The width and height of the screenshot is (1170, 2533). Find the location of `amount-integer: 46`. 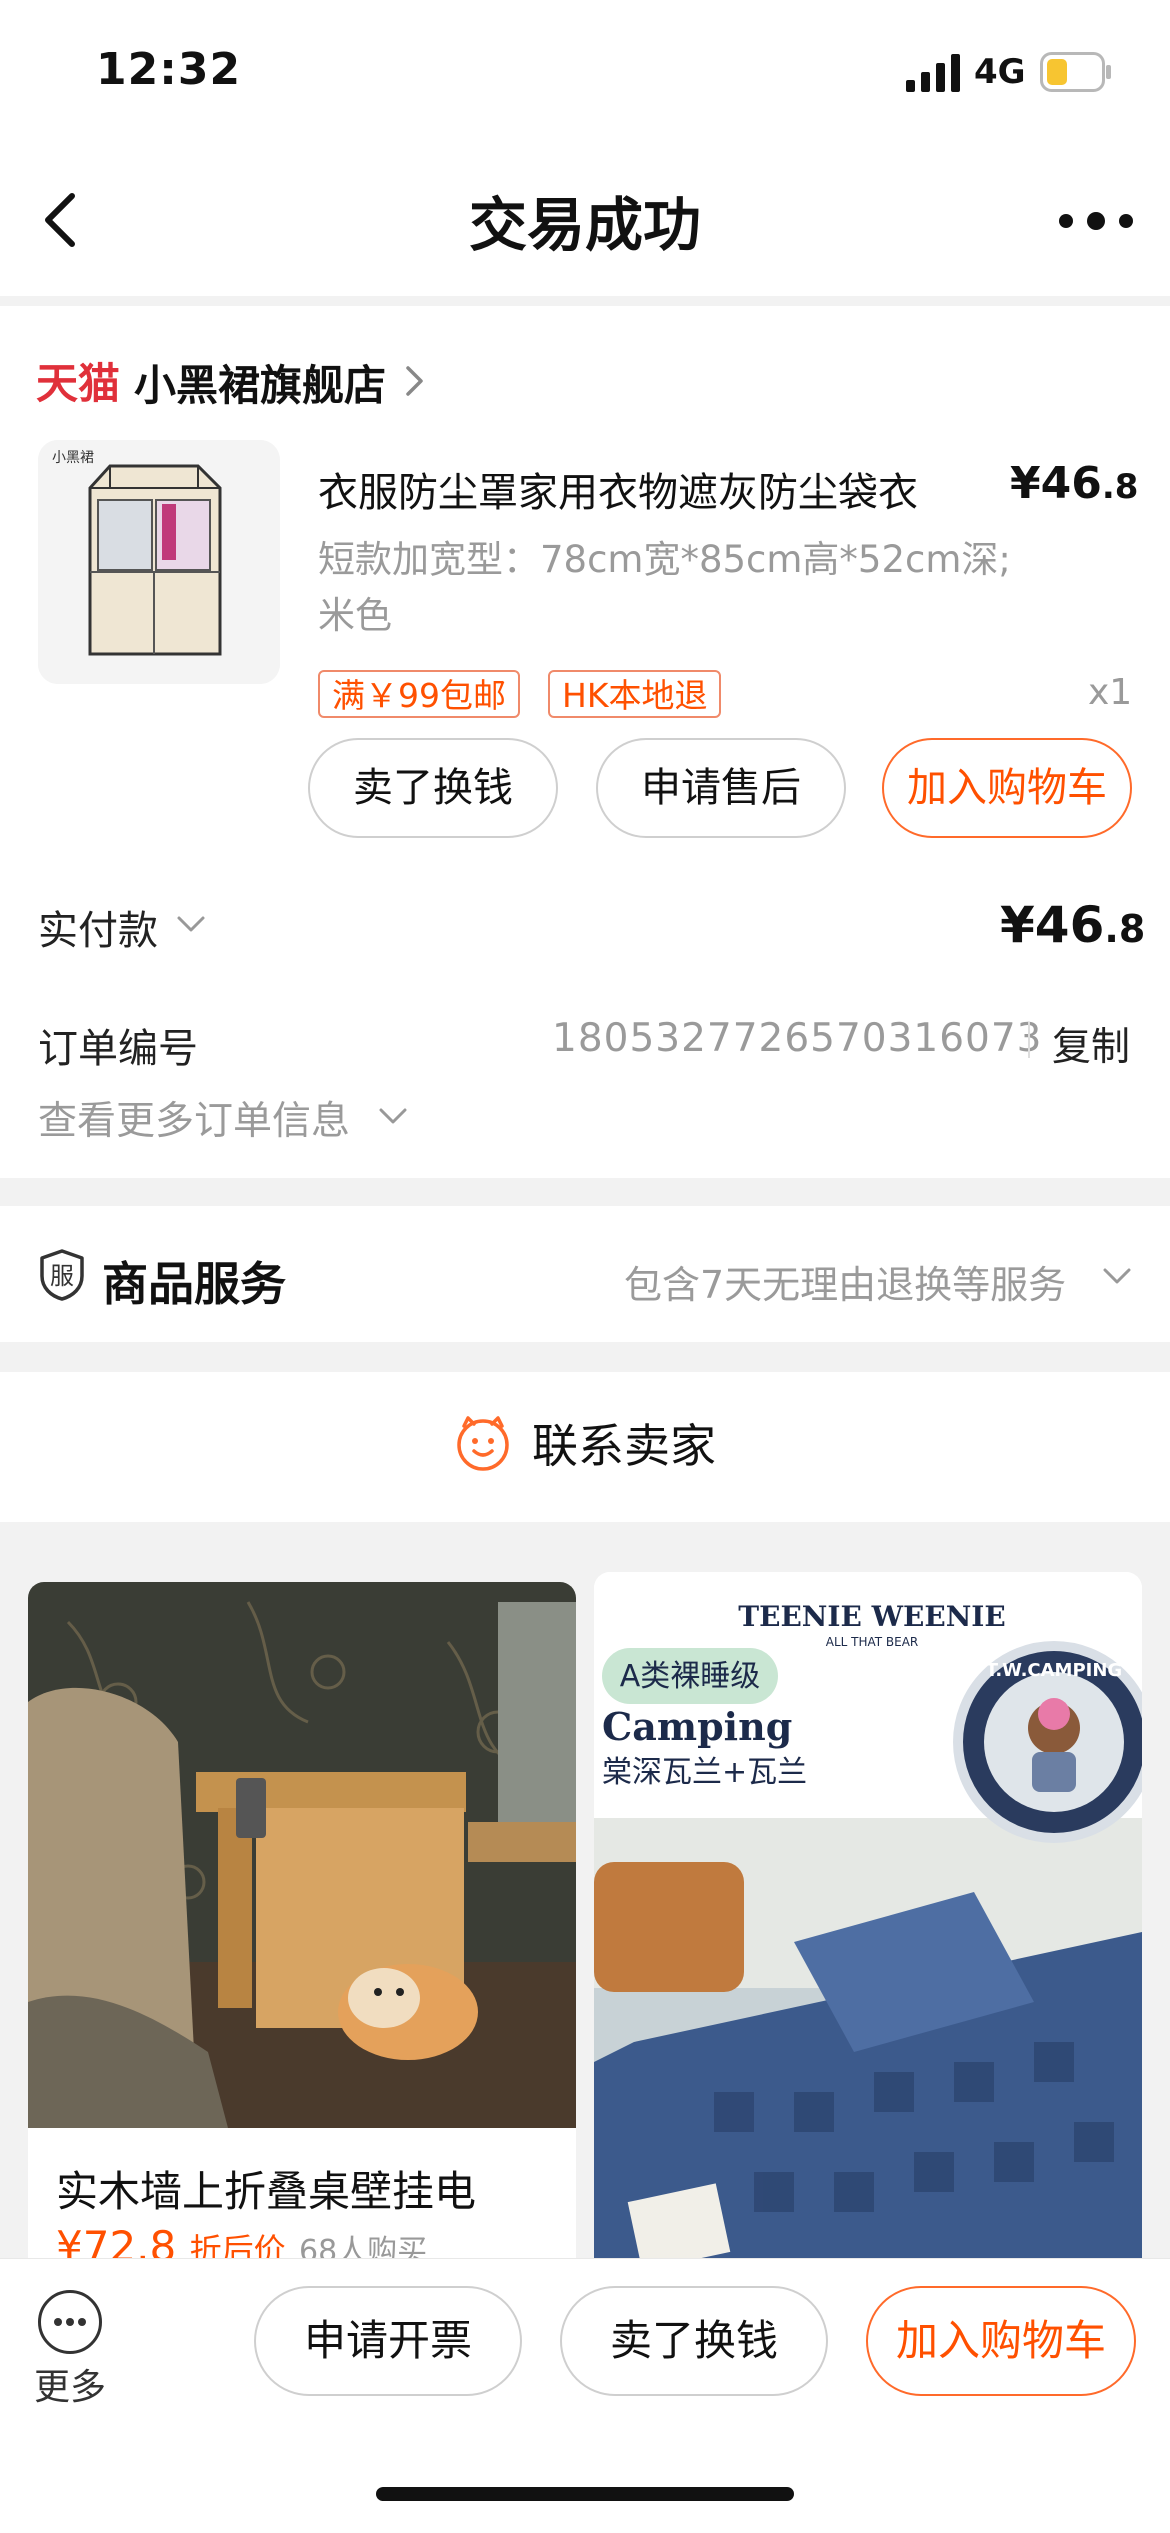

amount-integer: 46 is located at coordinates (1069, 925).